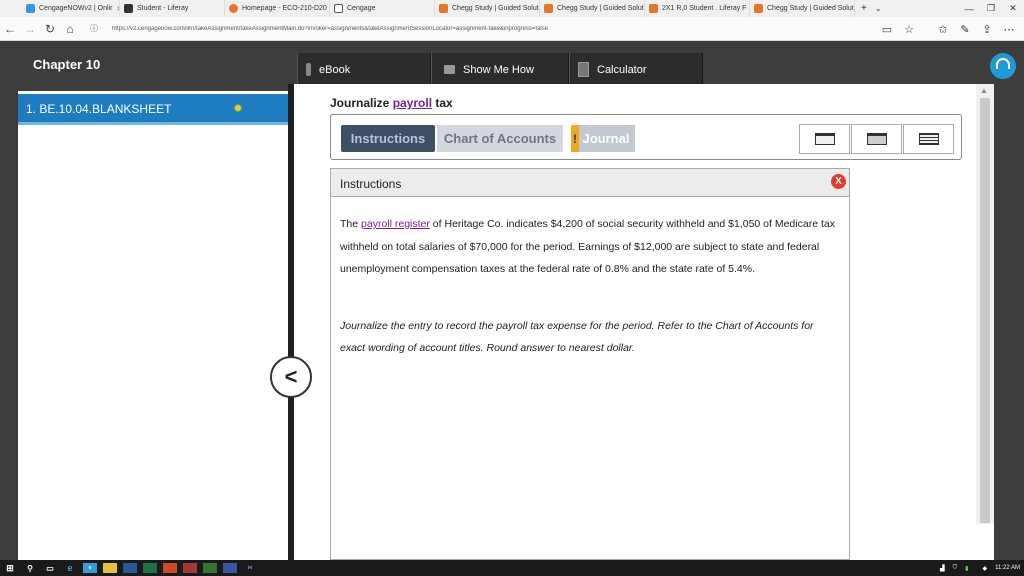 The width and height of the screenshot is (1024, 576). I want to click on ebook-label: eBook, so click(335, 69).